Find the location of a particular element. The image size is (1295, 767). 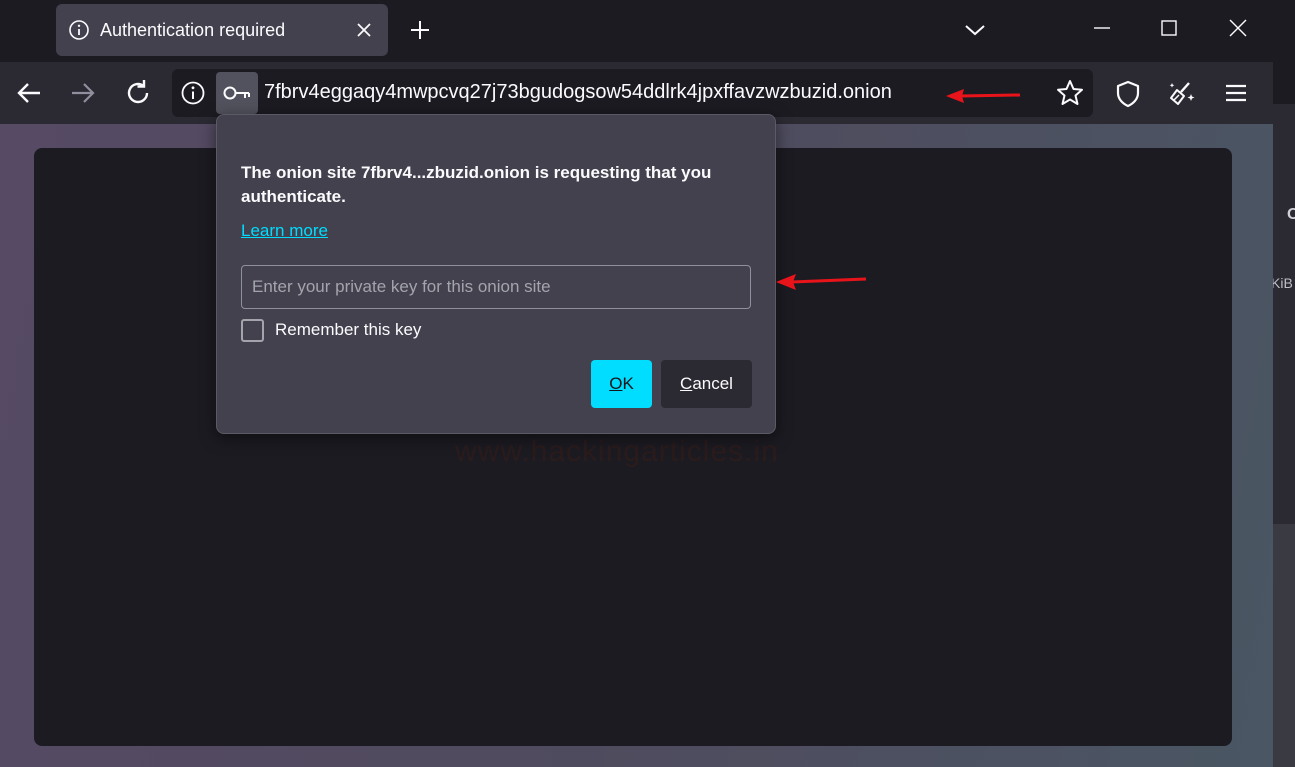

watermark: www.hackingarticles.in is located at coordinates (617, 451).